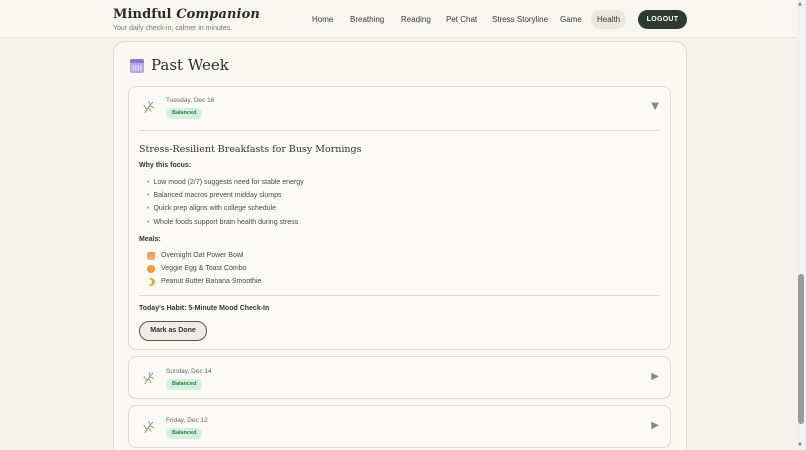 The width and height of the screenshot is (806, 450). I want to click on entry-date: Friday, Dec 12, so click(187, 420).